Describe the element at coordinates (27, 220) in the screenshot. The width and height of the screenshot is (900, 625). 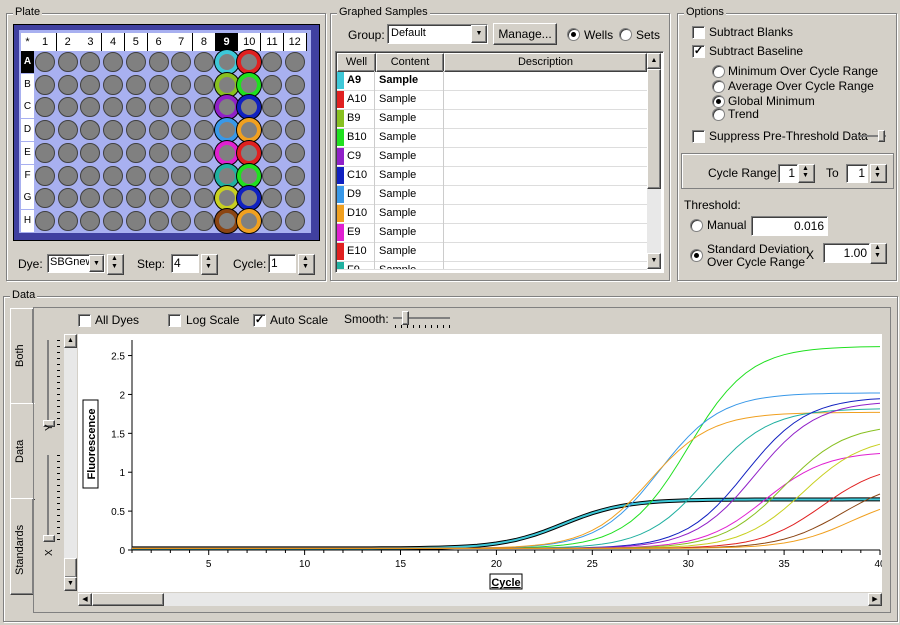
I see `plate-row-header: H` at that location.